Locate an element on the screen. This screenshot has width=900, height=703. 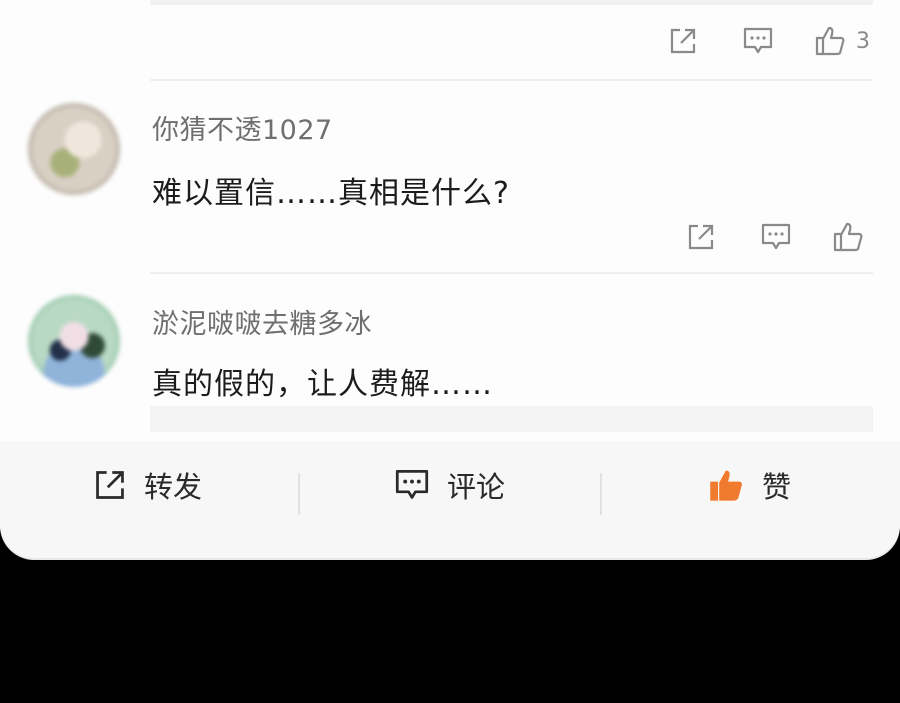
like-label: 赞 is located at coordinates (777, 487).